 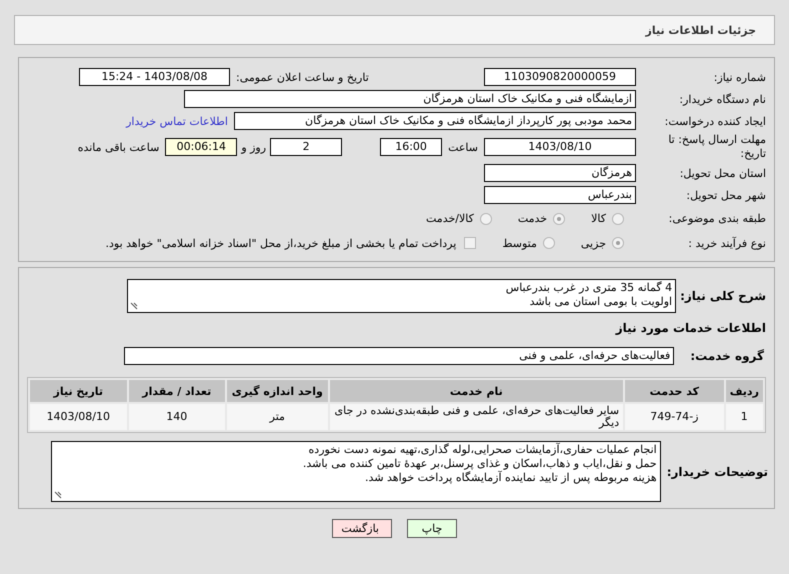 What do you see at coordinates (723, 296) in the screenshot?
I see `field-label: شرح کلی نیاز:` at bounding box center [723, 296].